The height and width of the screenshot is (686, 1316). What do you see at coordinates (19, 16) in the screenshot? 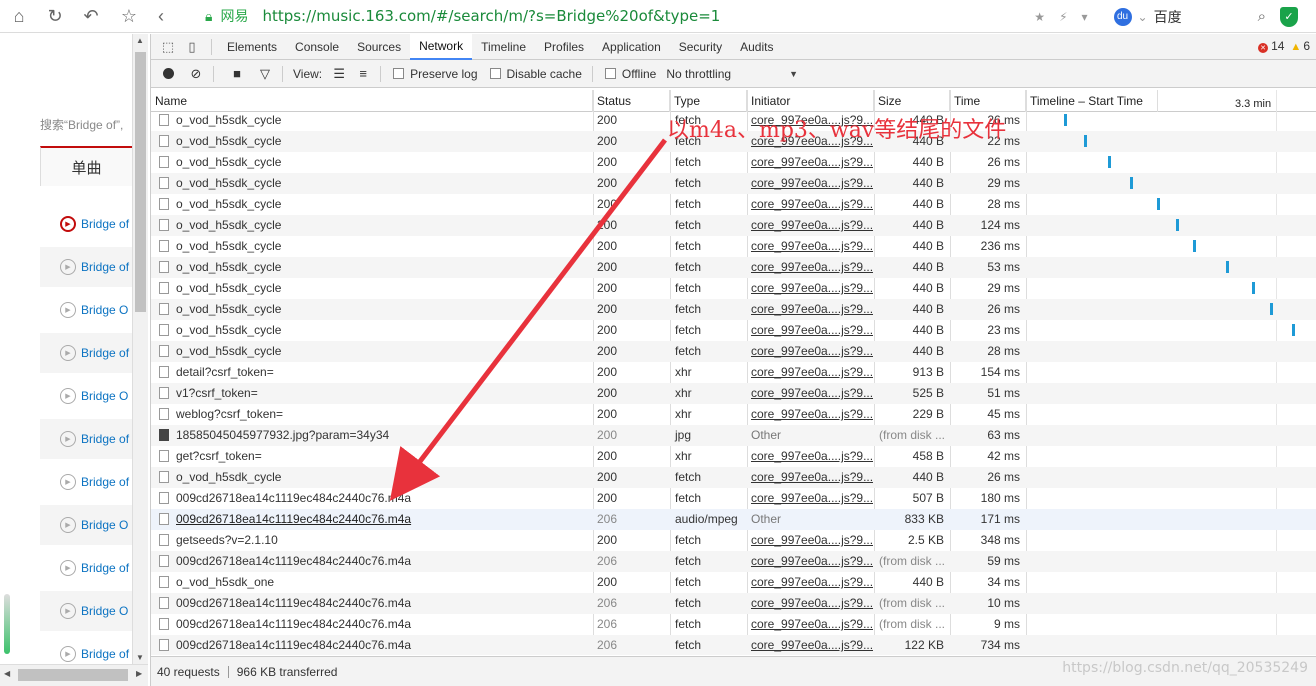
I see `home-icon: ⌂` at bounding box center [19, 16].